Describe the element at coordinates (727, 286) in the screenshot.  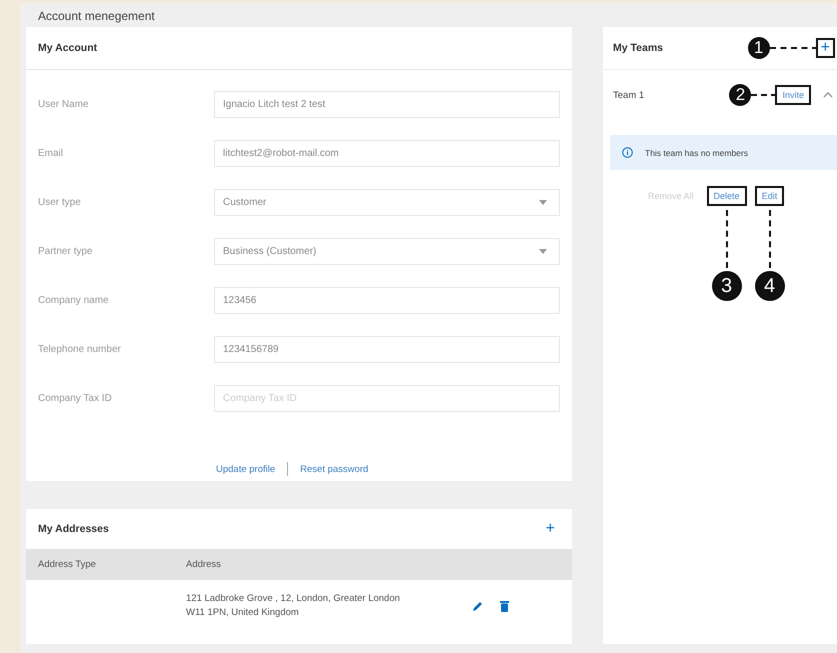
I see `callout-badge: 3` at that location.